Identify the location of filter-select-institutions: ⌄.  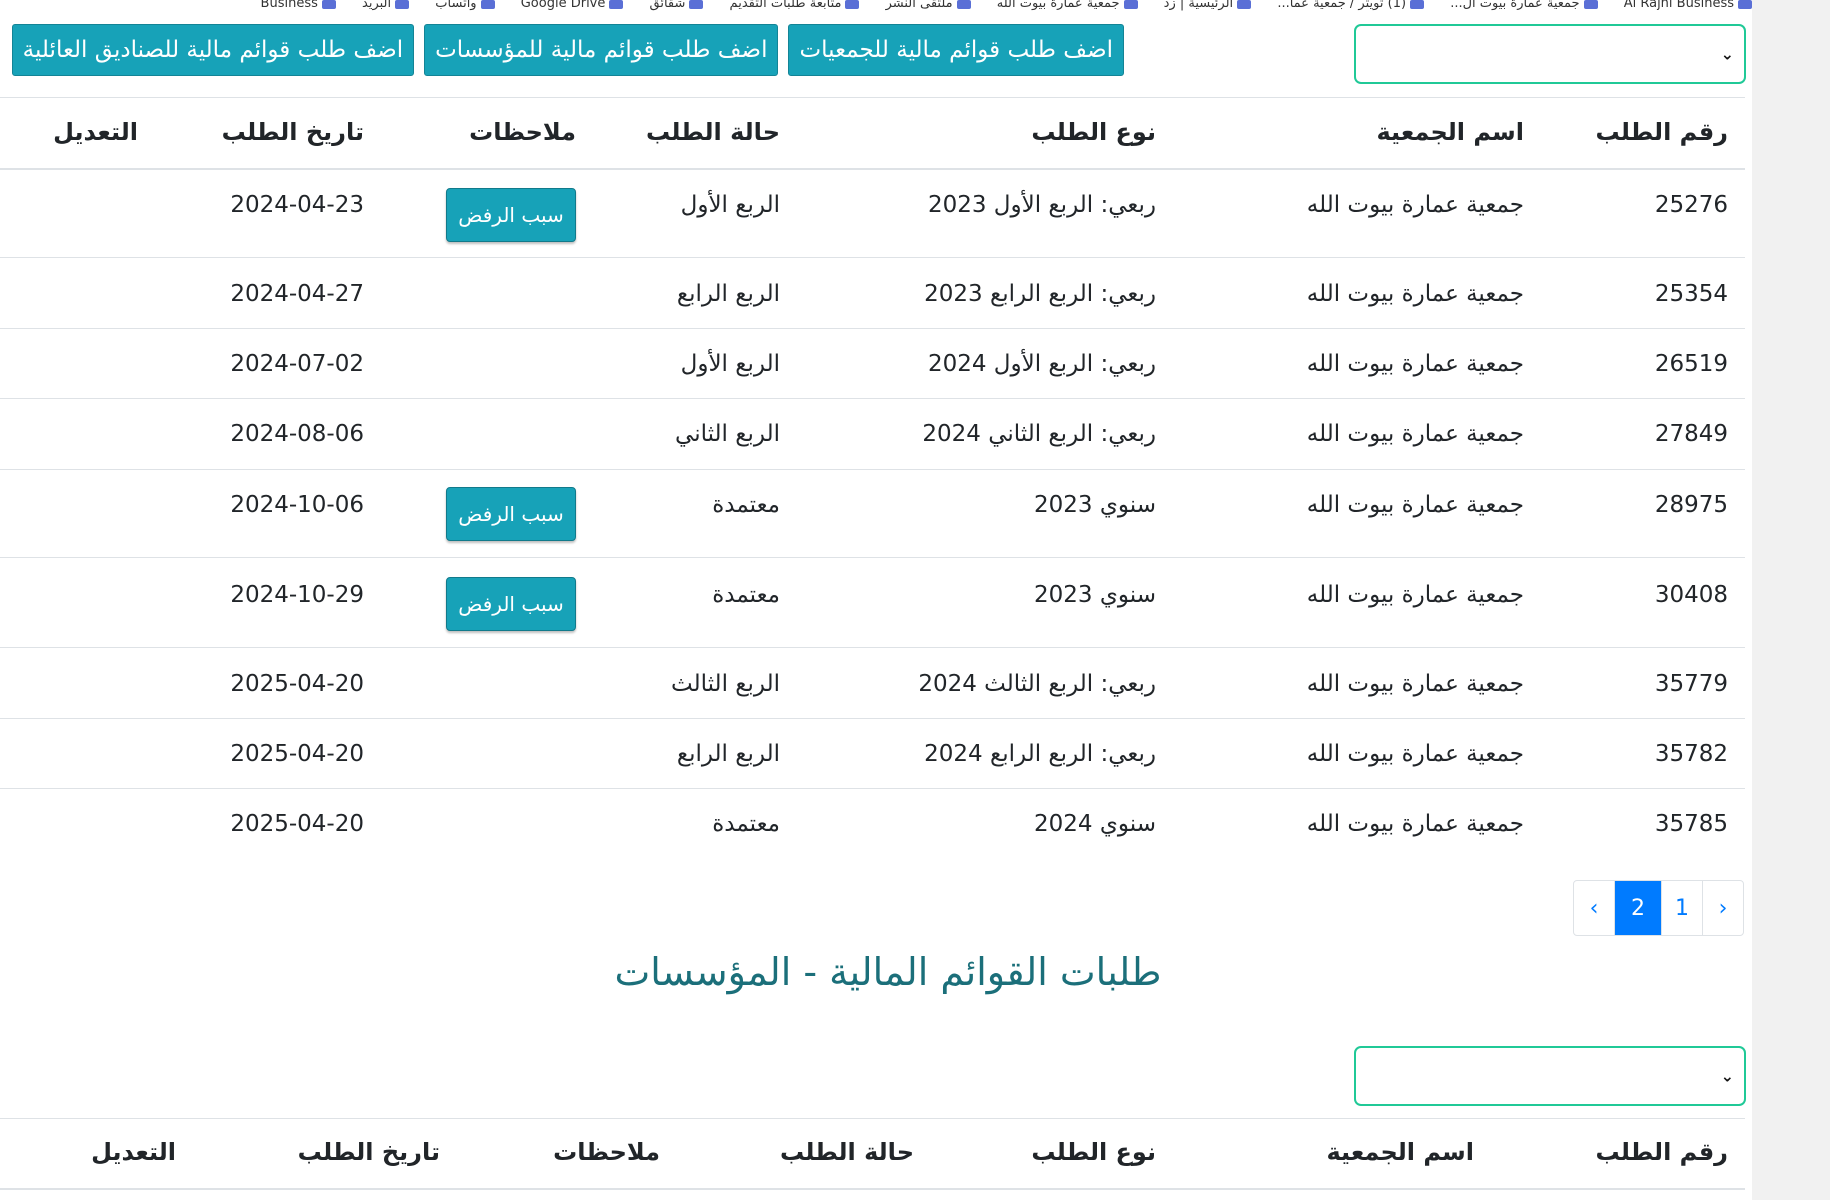
(1550, 1076).